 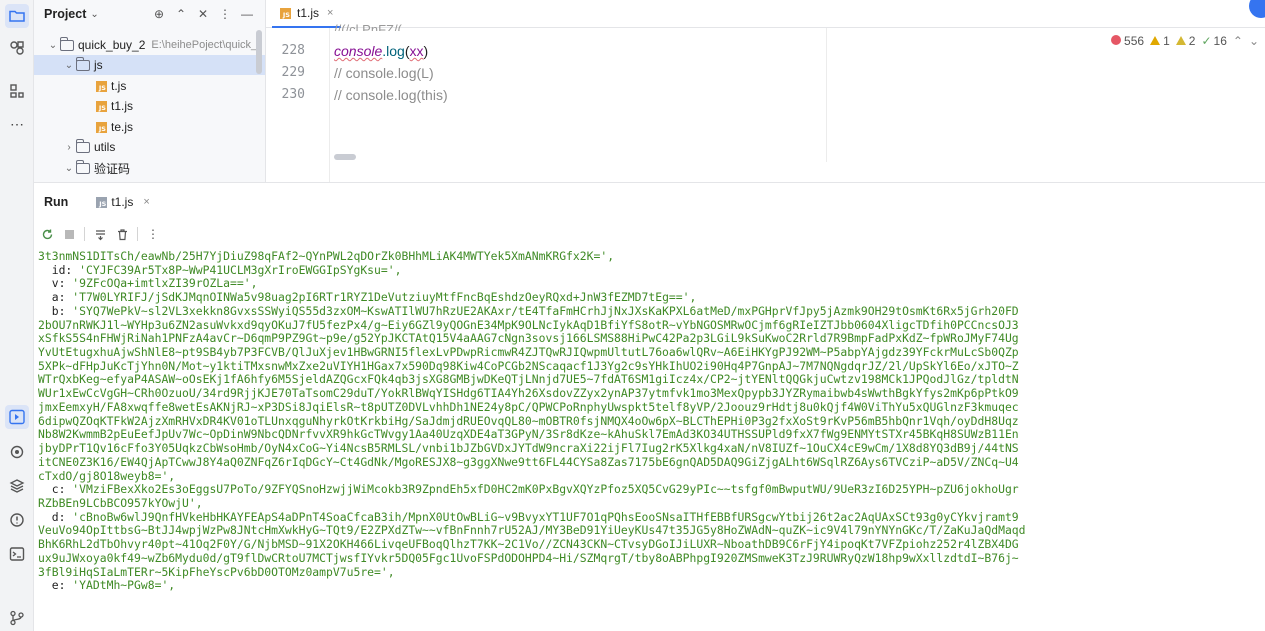 What do you see at coordinates (17, 486) in the screenshot?
I see `layers-icon` at bounding box center [17, 486].